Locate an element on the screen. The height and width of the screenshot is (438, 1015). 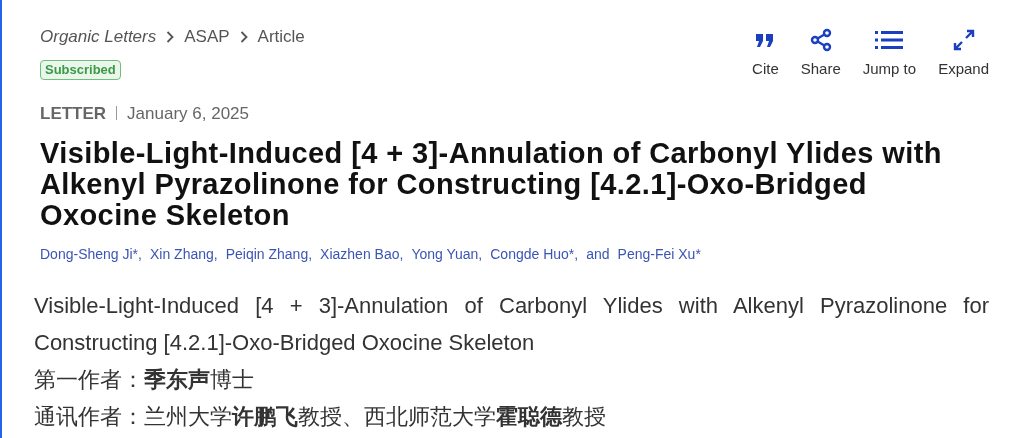
author-link: Xin Zhang, is located at coordinates (183, 254).